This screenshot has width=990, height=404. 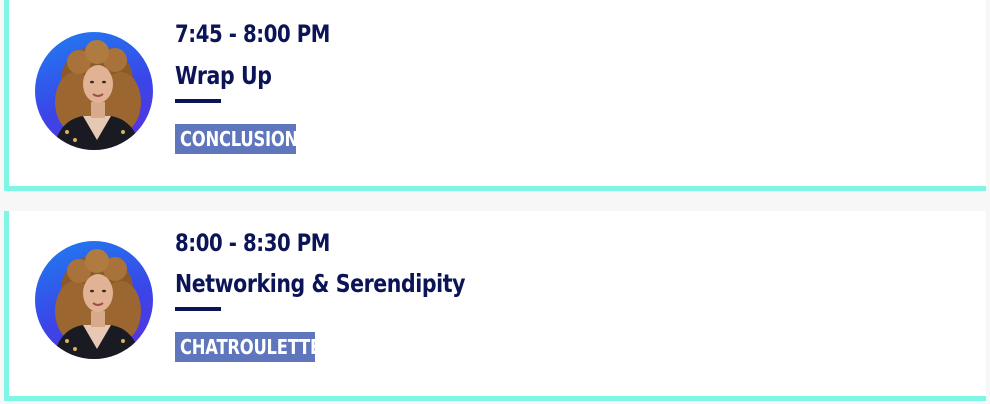 What do you see at coordinates (320, 283) in the screenshot?
I see `session-title: Networking & Serendipity` at bounding box center [320, 283].